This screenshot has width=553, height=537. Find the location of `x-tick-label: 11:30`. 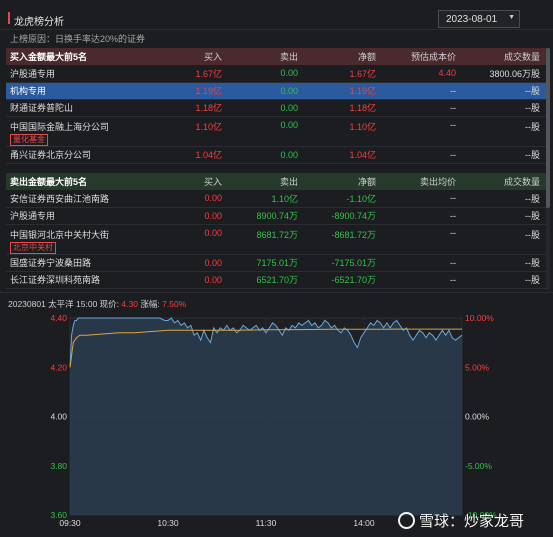

x-tick-label: 11:30 is located at coordinates (266, 523).